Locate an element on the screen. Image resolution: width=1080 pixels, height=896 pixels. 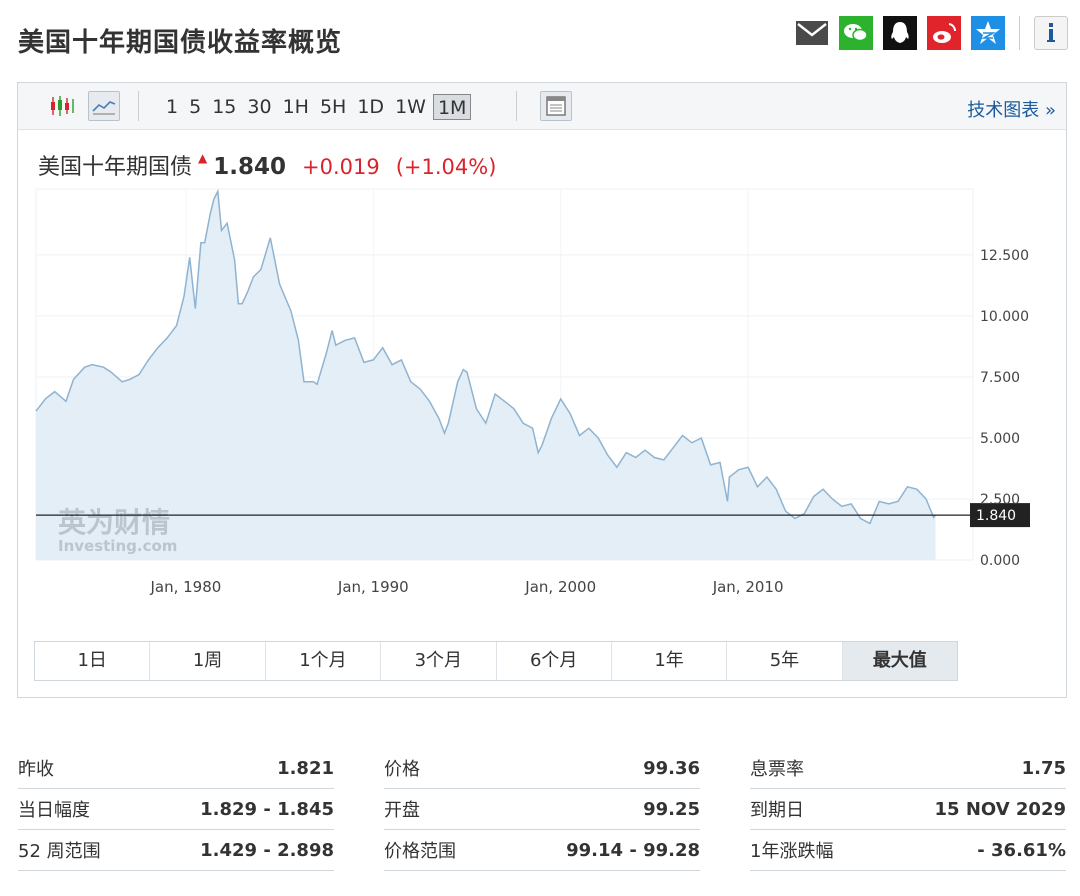
range-tab-5y: 5年 is located at coordinates (785, 661).